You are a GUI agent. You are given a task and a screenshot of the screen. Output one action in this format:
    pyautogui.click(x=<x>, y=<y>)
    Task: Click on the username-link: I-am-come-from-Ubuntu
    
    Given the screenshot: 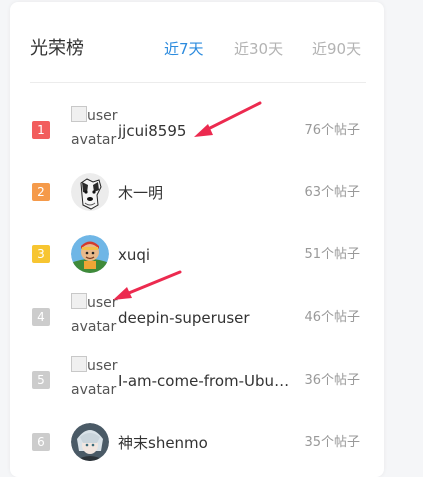 What is the action you would take?
    pyautogui.click(x=204, y=381)
    